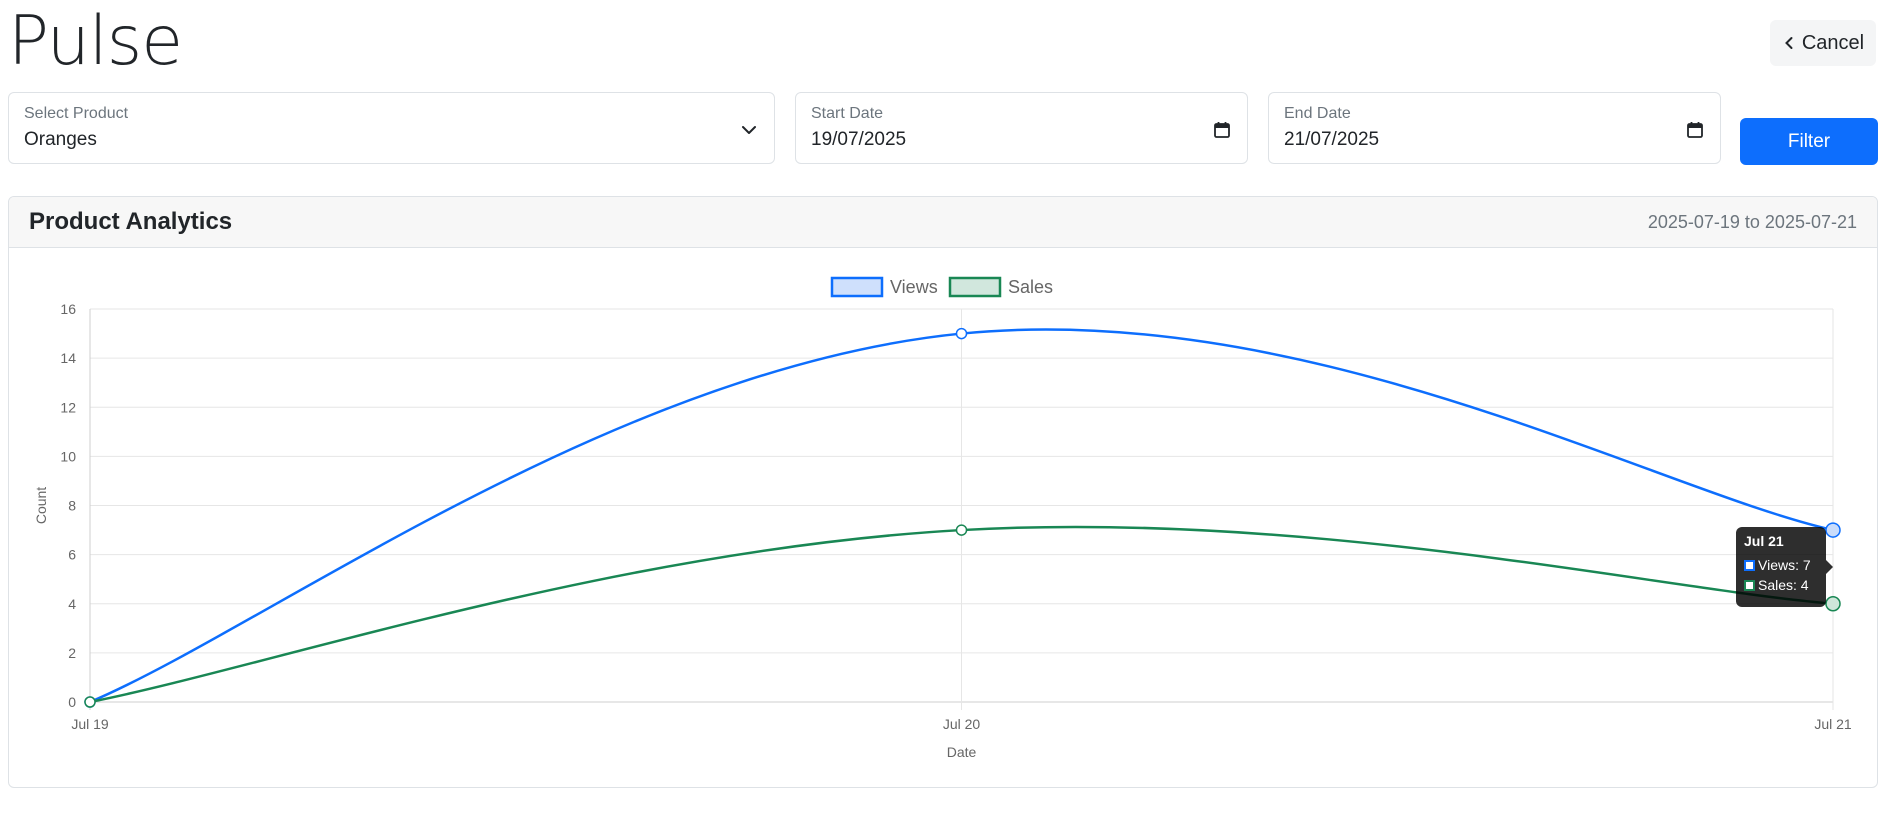 This screenshot has height=820, width=1887. What do you see at coordinates (72, 653) in the screenshot?
I see `y-tick-label: 2` at bounding box center [72, 653].